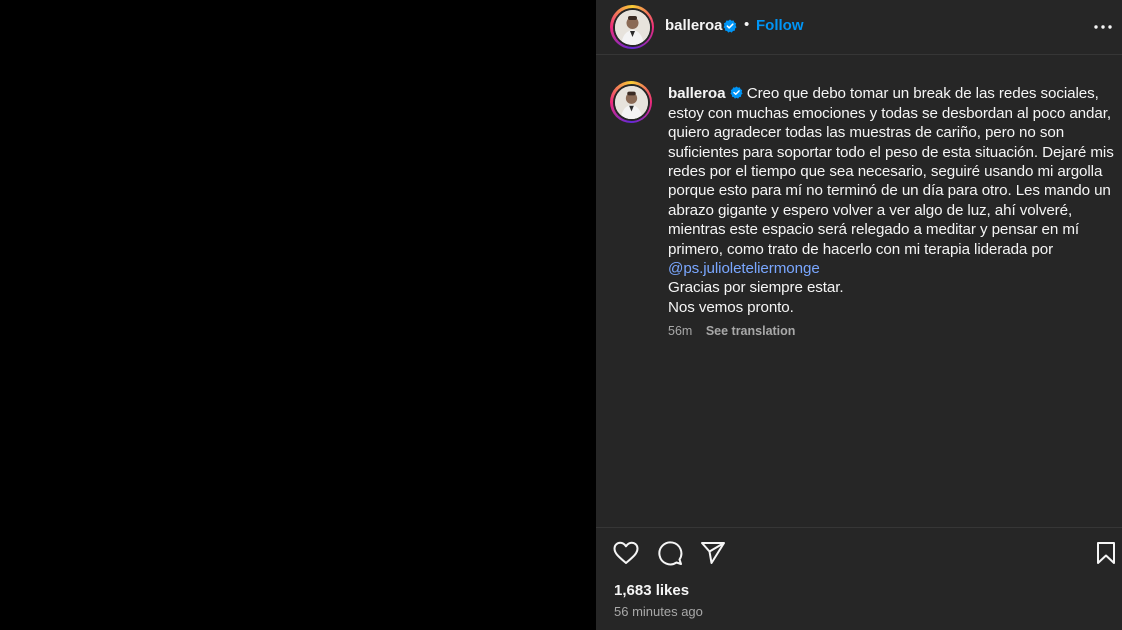 Image resolution: width=1122 pixels, height=630 pixels. What do you see at coordinates (756, 288) in the screenshot?
I see `caption-line-thanks: Gracias por siempre estar.` at bounding box center [756, 288].